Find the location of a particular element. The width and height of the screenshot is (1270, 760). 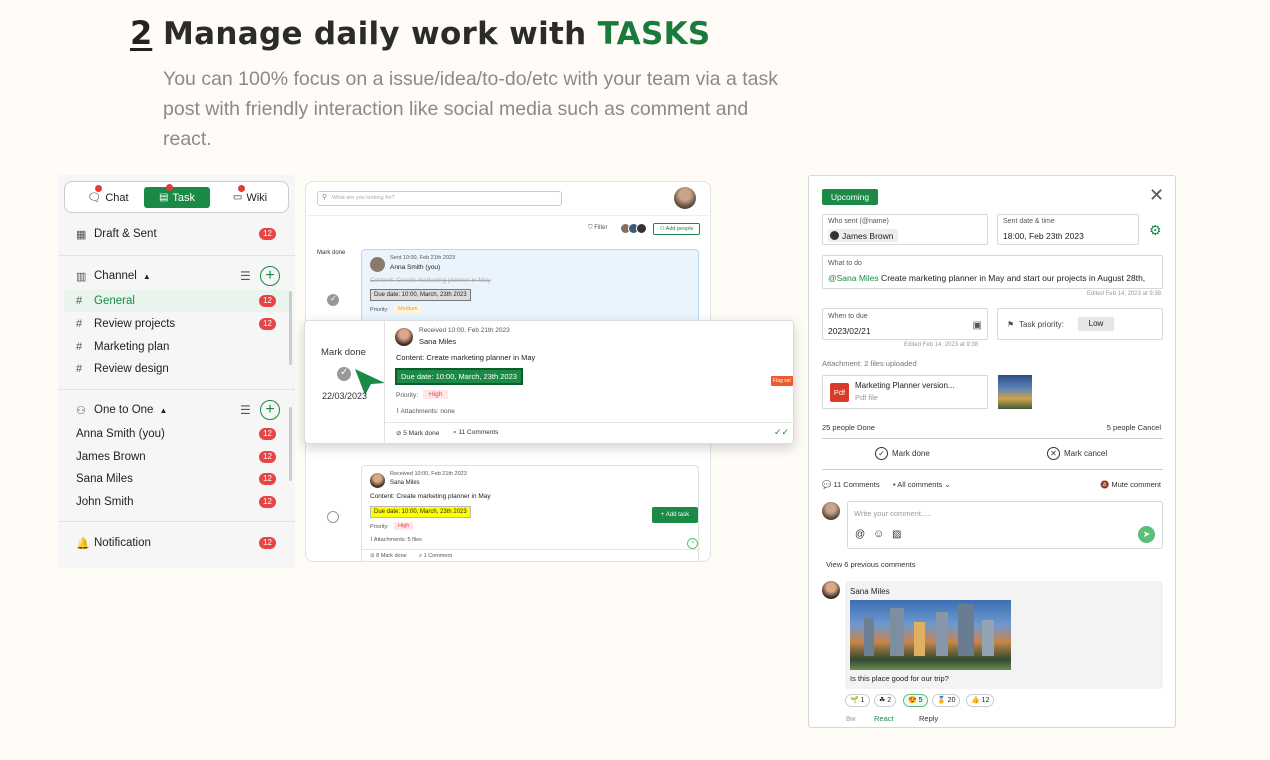

calendar-icon: ▣ is located at coordinates (977, 325).